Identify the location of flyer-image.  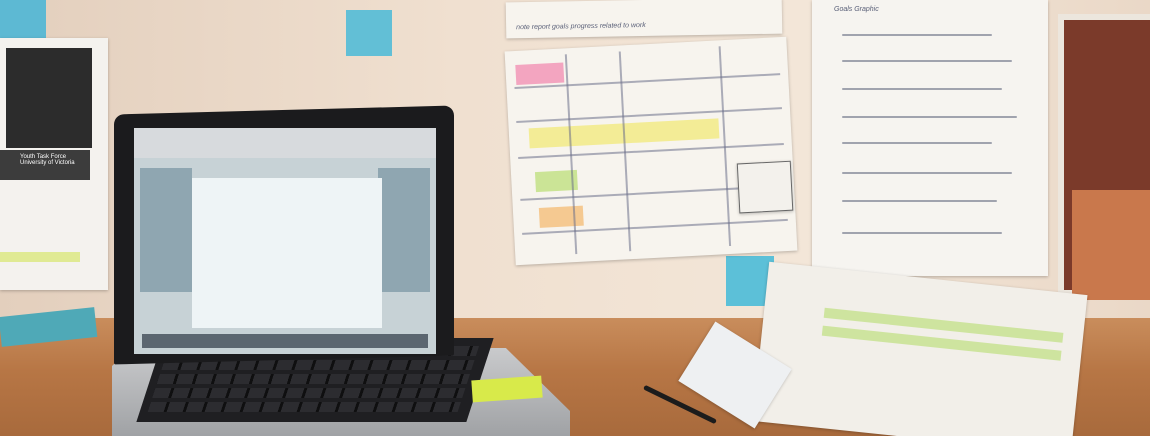
(49, 98).